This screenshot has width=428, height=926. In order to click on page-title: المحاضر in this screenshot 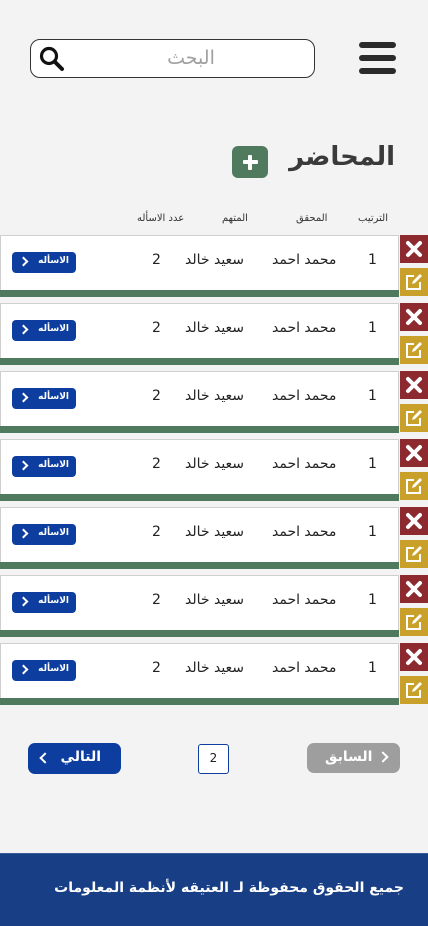, I will do `click(342, 157)`.